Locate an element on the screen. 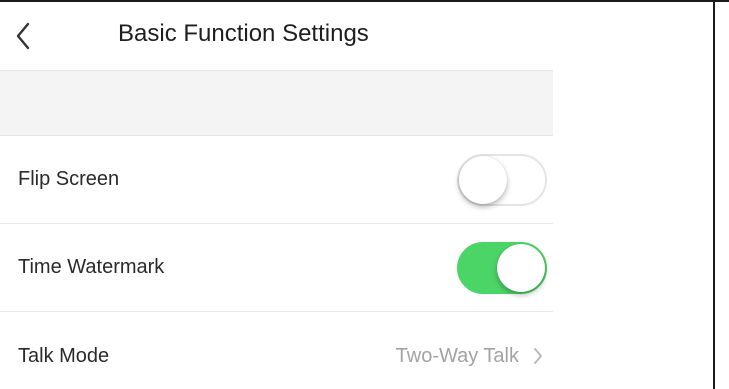 This screenshot has height=389, width=729. back-button is located at coordinates (23, 36).